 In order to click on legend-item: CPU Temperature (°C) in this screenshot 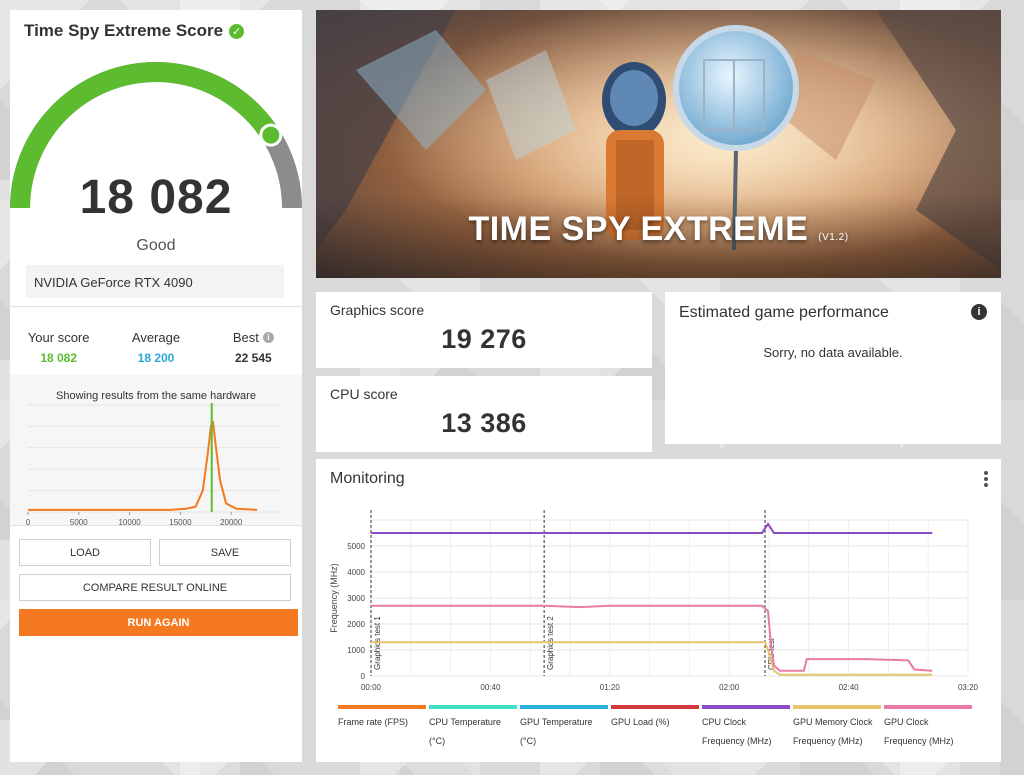, I will do `click(474, 728)`.